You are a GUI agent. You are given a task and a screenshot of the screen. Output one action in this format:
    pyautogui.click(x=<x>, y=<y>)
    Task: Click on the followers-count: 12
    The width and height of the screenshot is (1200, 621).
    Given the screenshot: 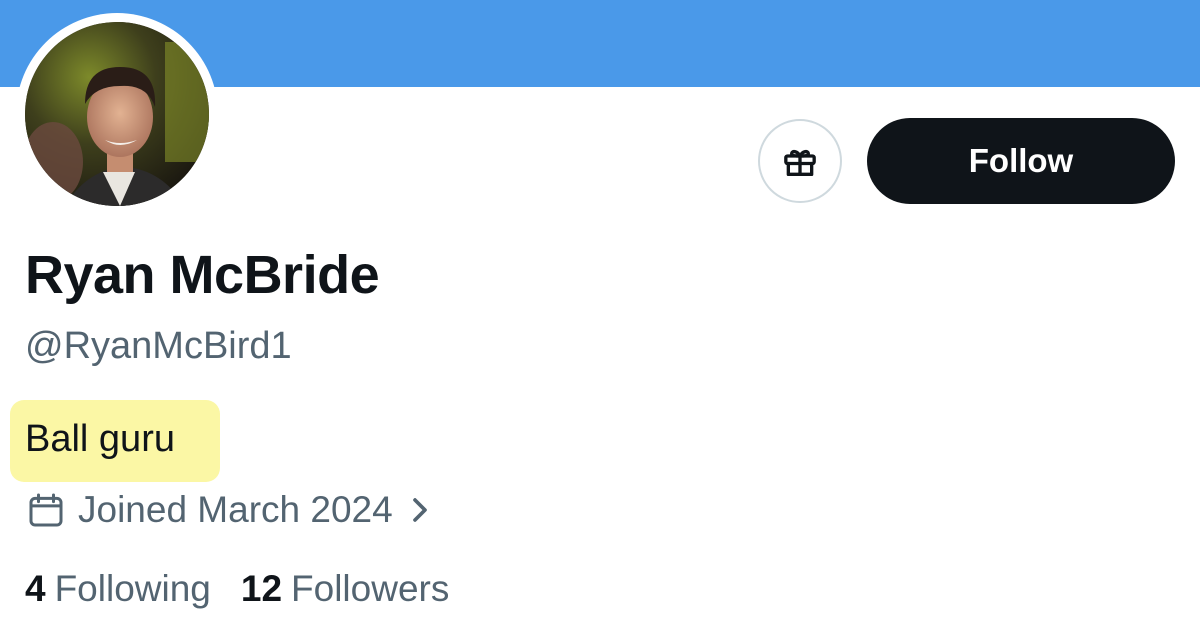 What is the action you would take?
    pyautogui.click(x=261, y=588)
    